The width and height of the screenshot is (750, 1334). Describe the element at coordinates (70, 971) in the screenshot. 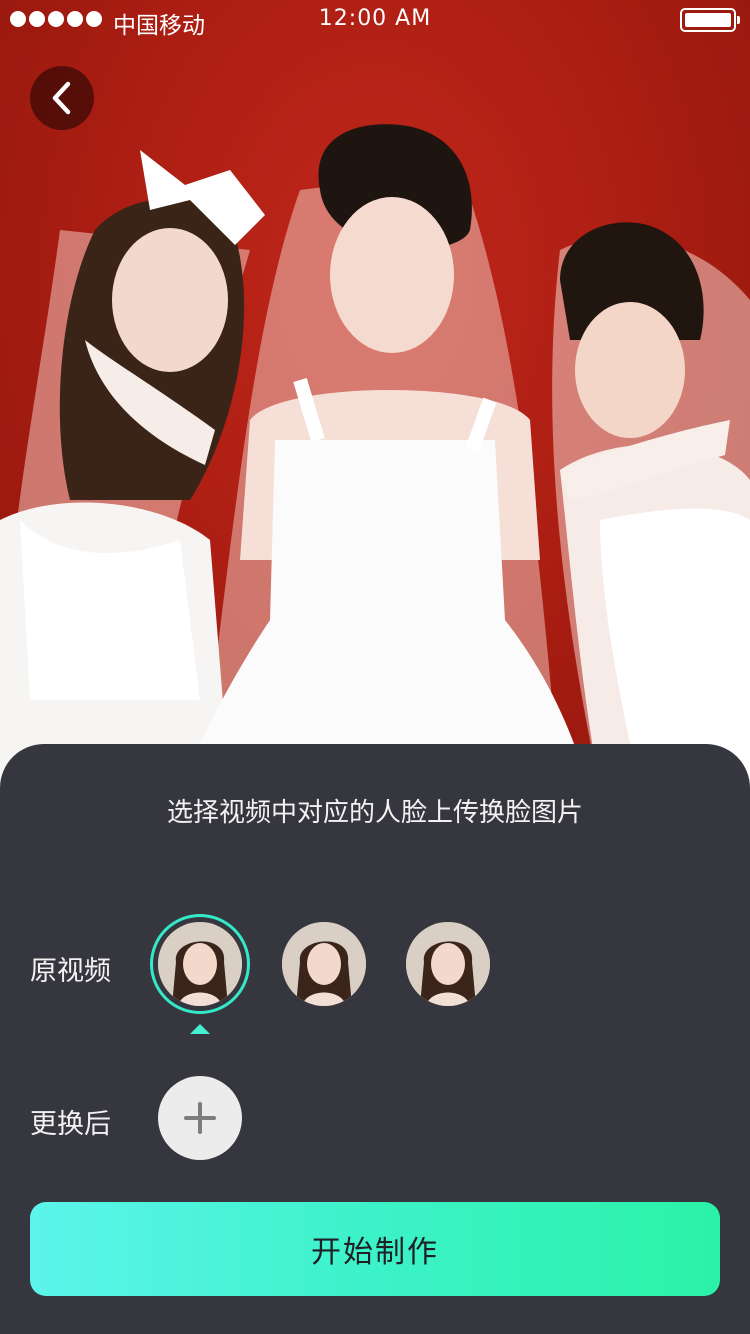

I see `original-video-label: 原视频` at that location.